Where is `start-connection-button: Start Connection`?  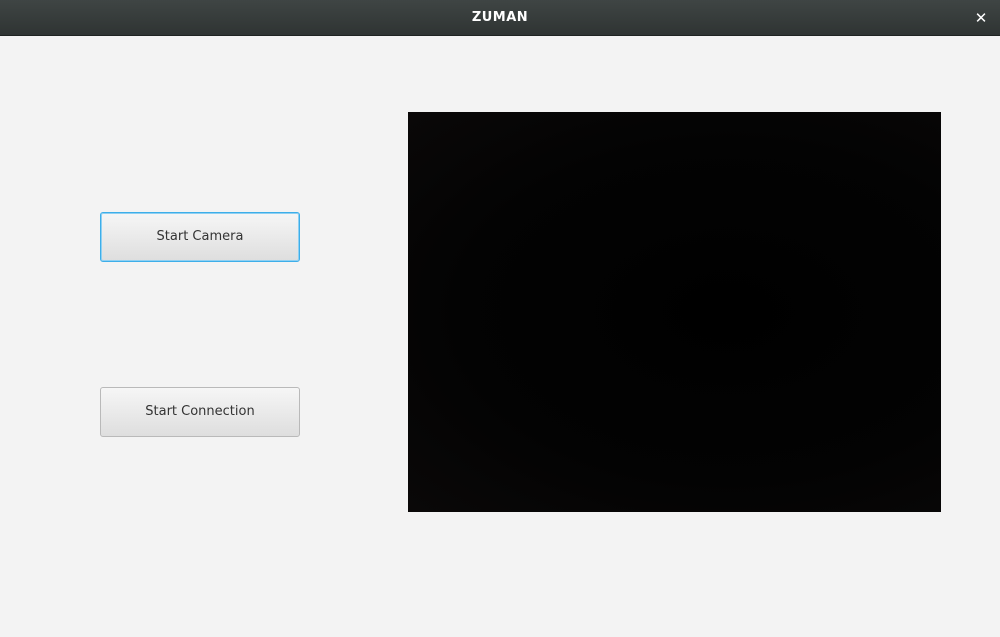 start-connection-button: Start Connection is located at coordinates (200, 412).